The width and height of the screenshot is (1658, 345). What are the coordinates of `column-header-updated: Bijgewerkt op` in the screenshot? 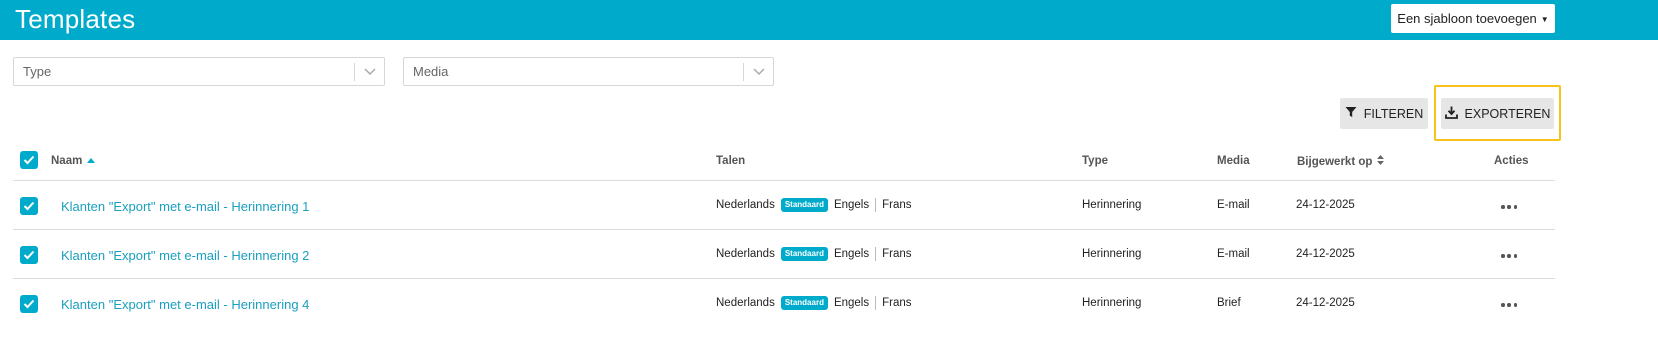 It's located at (1341, 161).